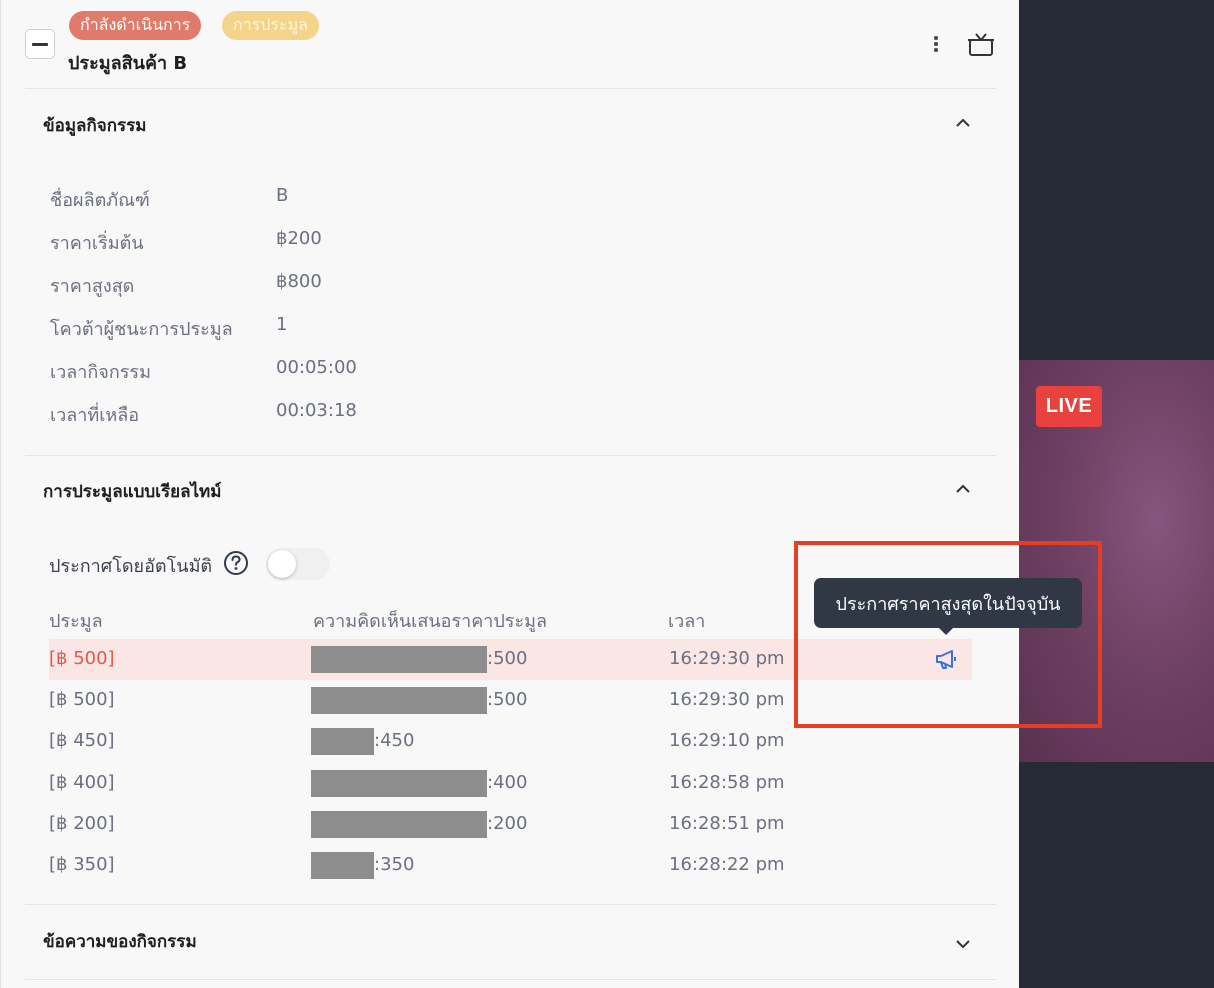 The image size is (1214, 988). Describe the element at coordinates (394, 740) in the screenshot. I see `bid-comment: :450` at that location.